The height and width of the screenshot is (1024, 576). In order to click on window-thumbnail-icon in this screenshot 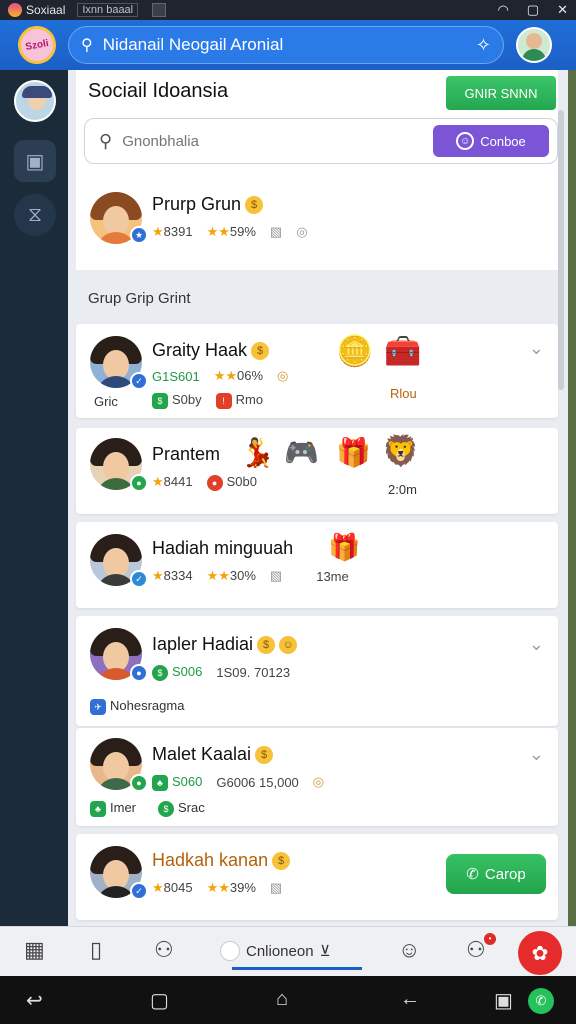, I will do `click(159, 10)`.